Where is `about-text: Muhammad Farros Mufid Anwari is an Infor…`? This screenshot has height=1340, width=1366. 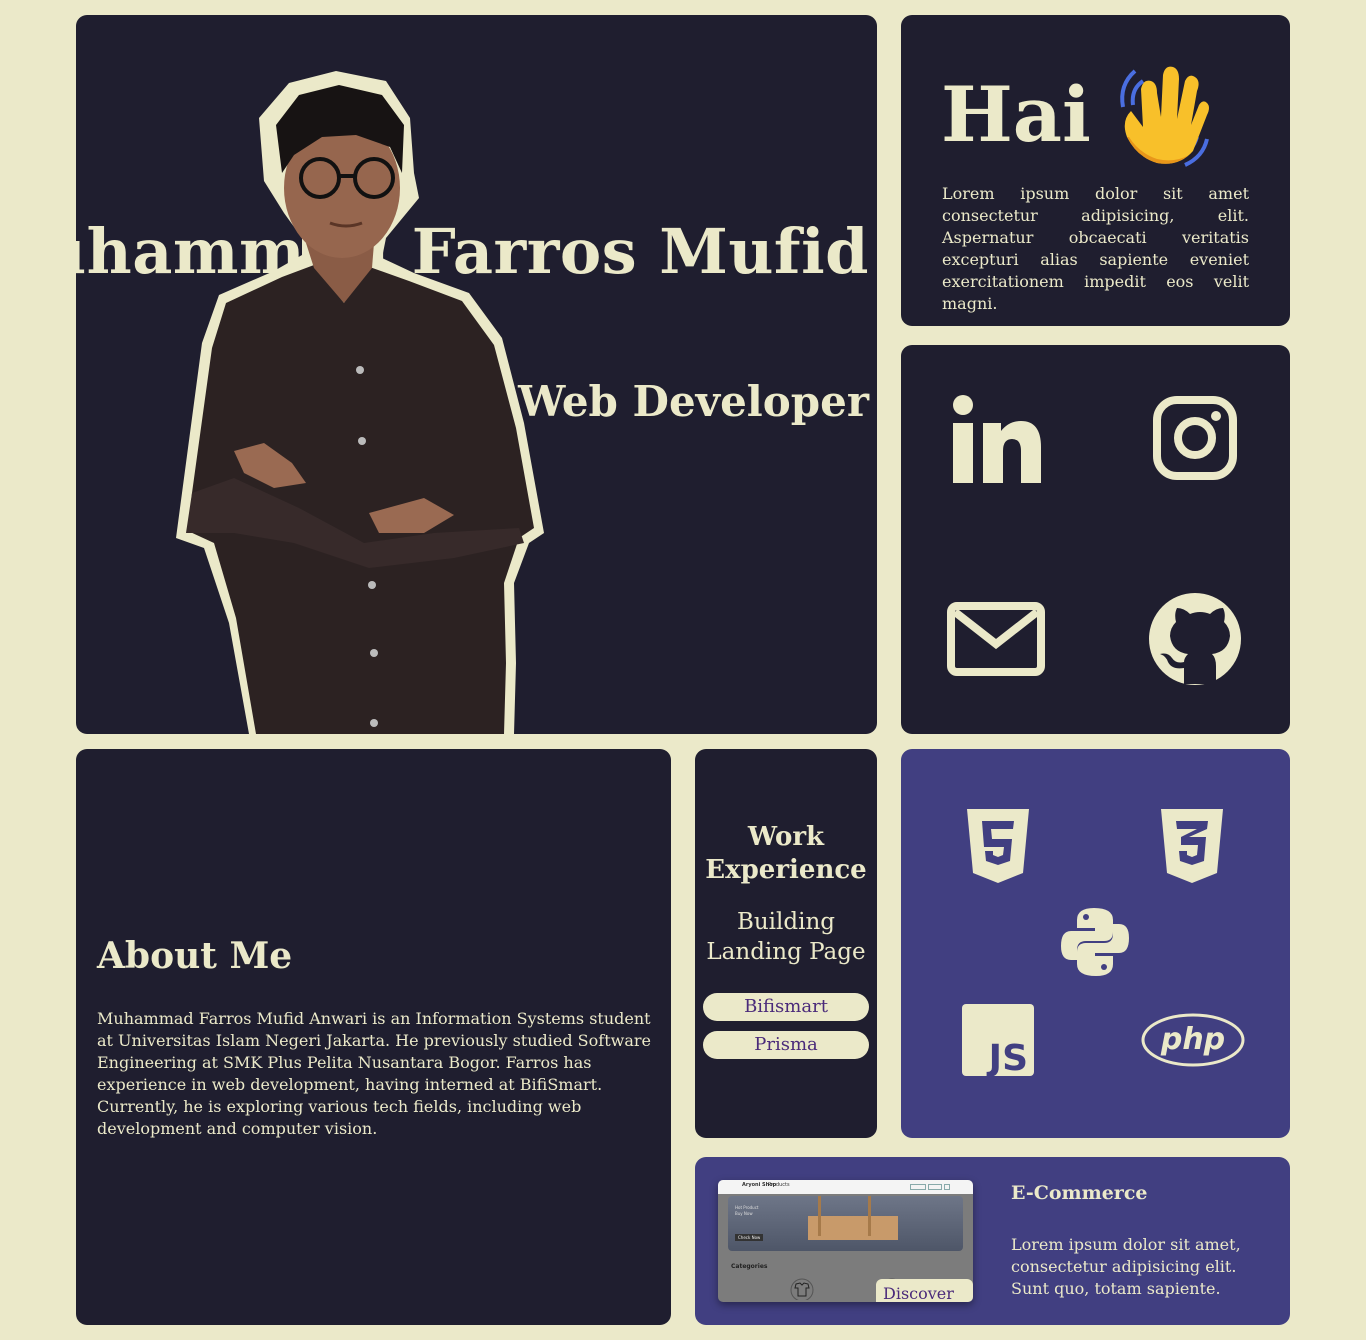 about-text: Muhammad Farros Mufid Anwari is an Infor… is located at coordinates (374, 1073).